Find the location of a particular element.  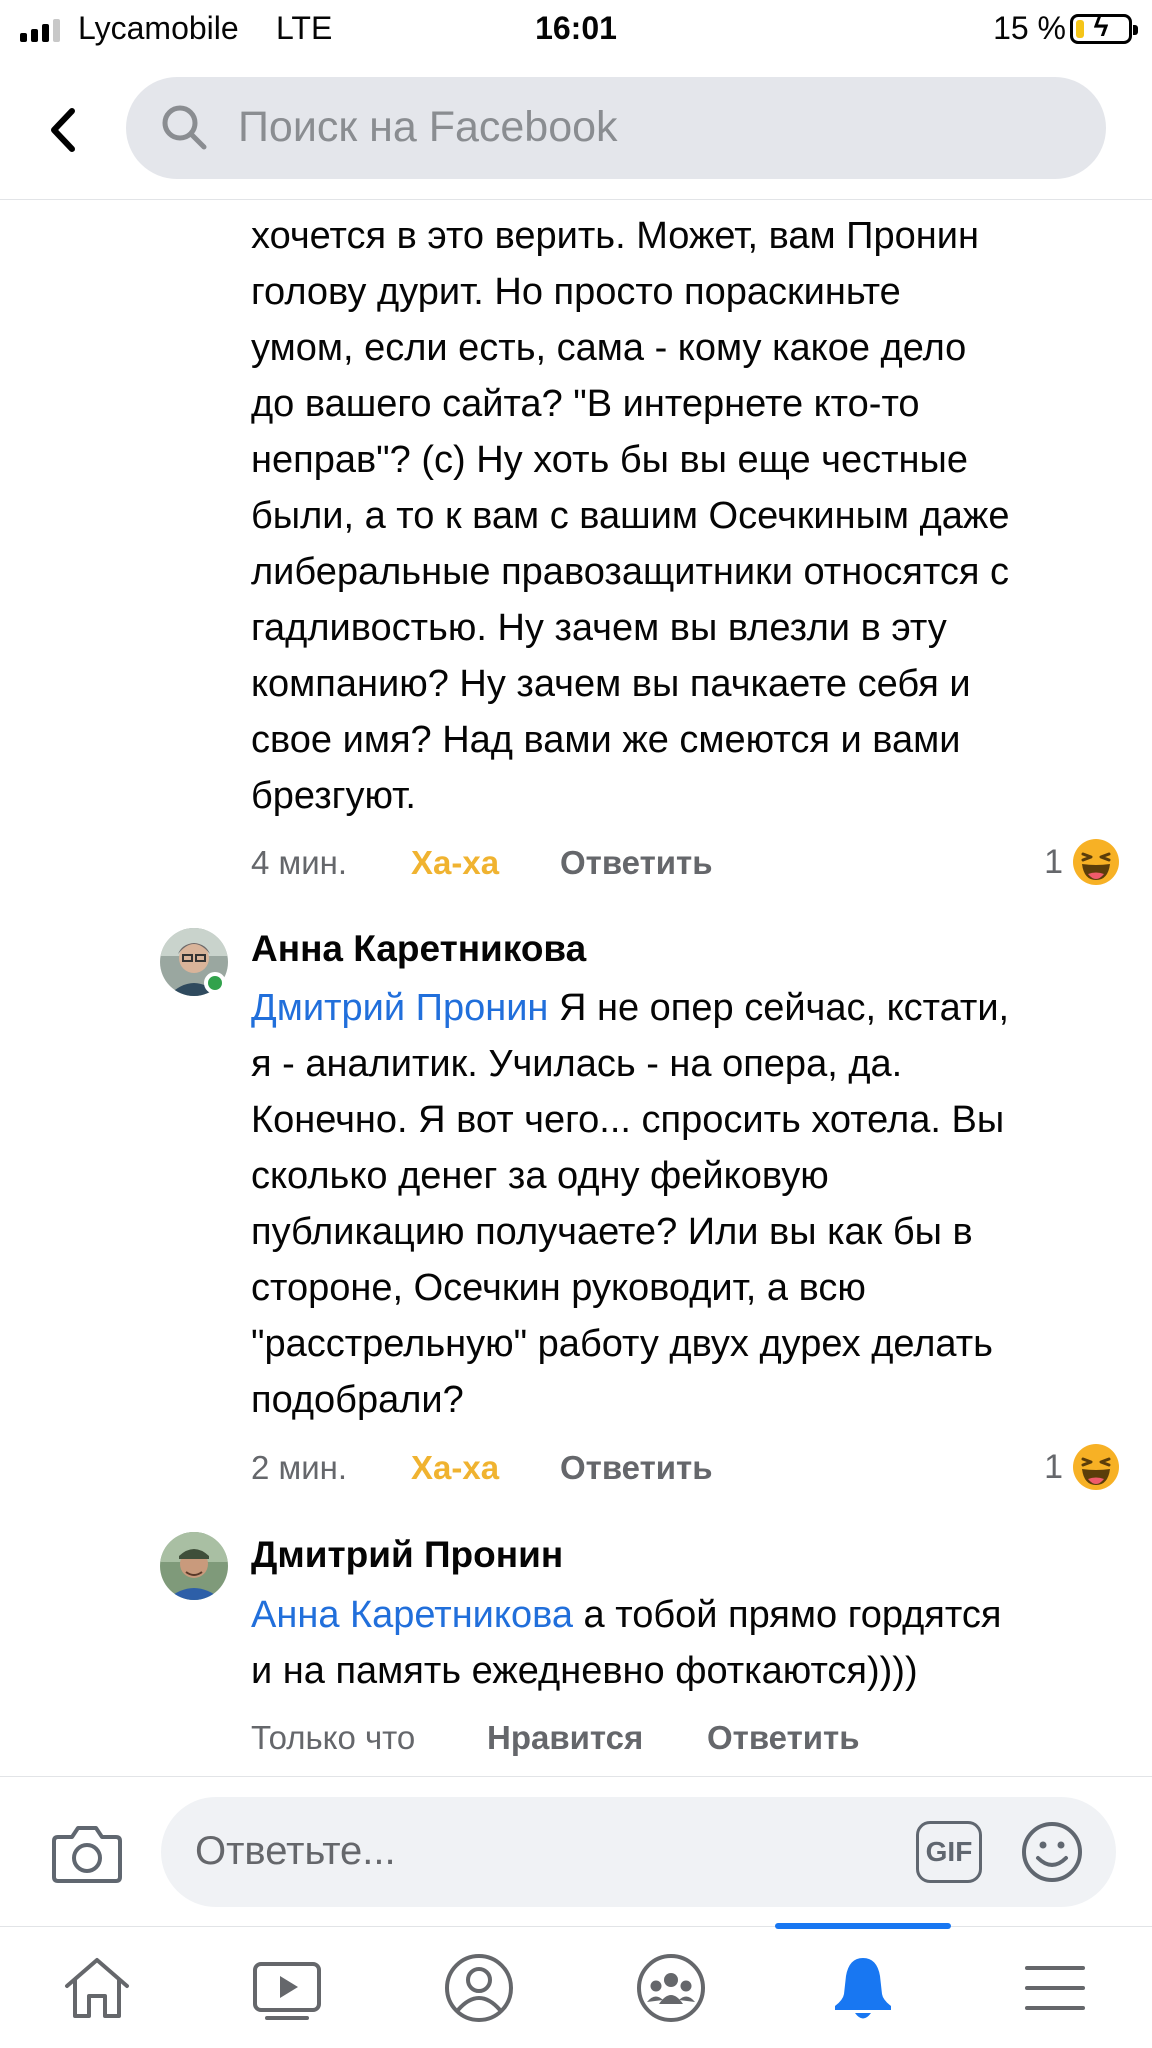

tab-notifications is located at coordinates (863, 1987).